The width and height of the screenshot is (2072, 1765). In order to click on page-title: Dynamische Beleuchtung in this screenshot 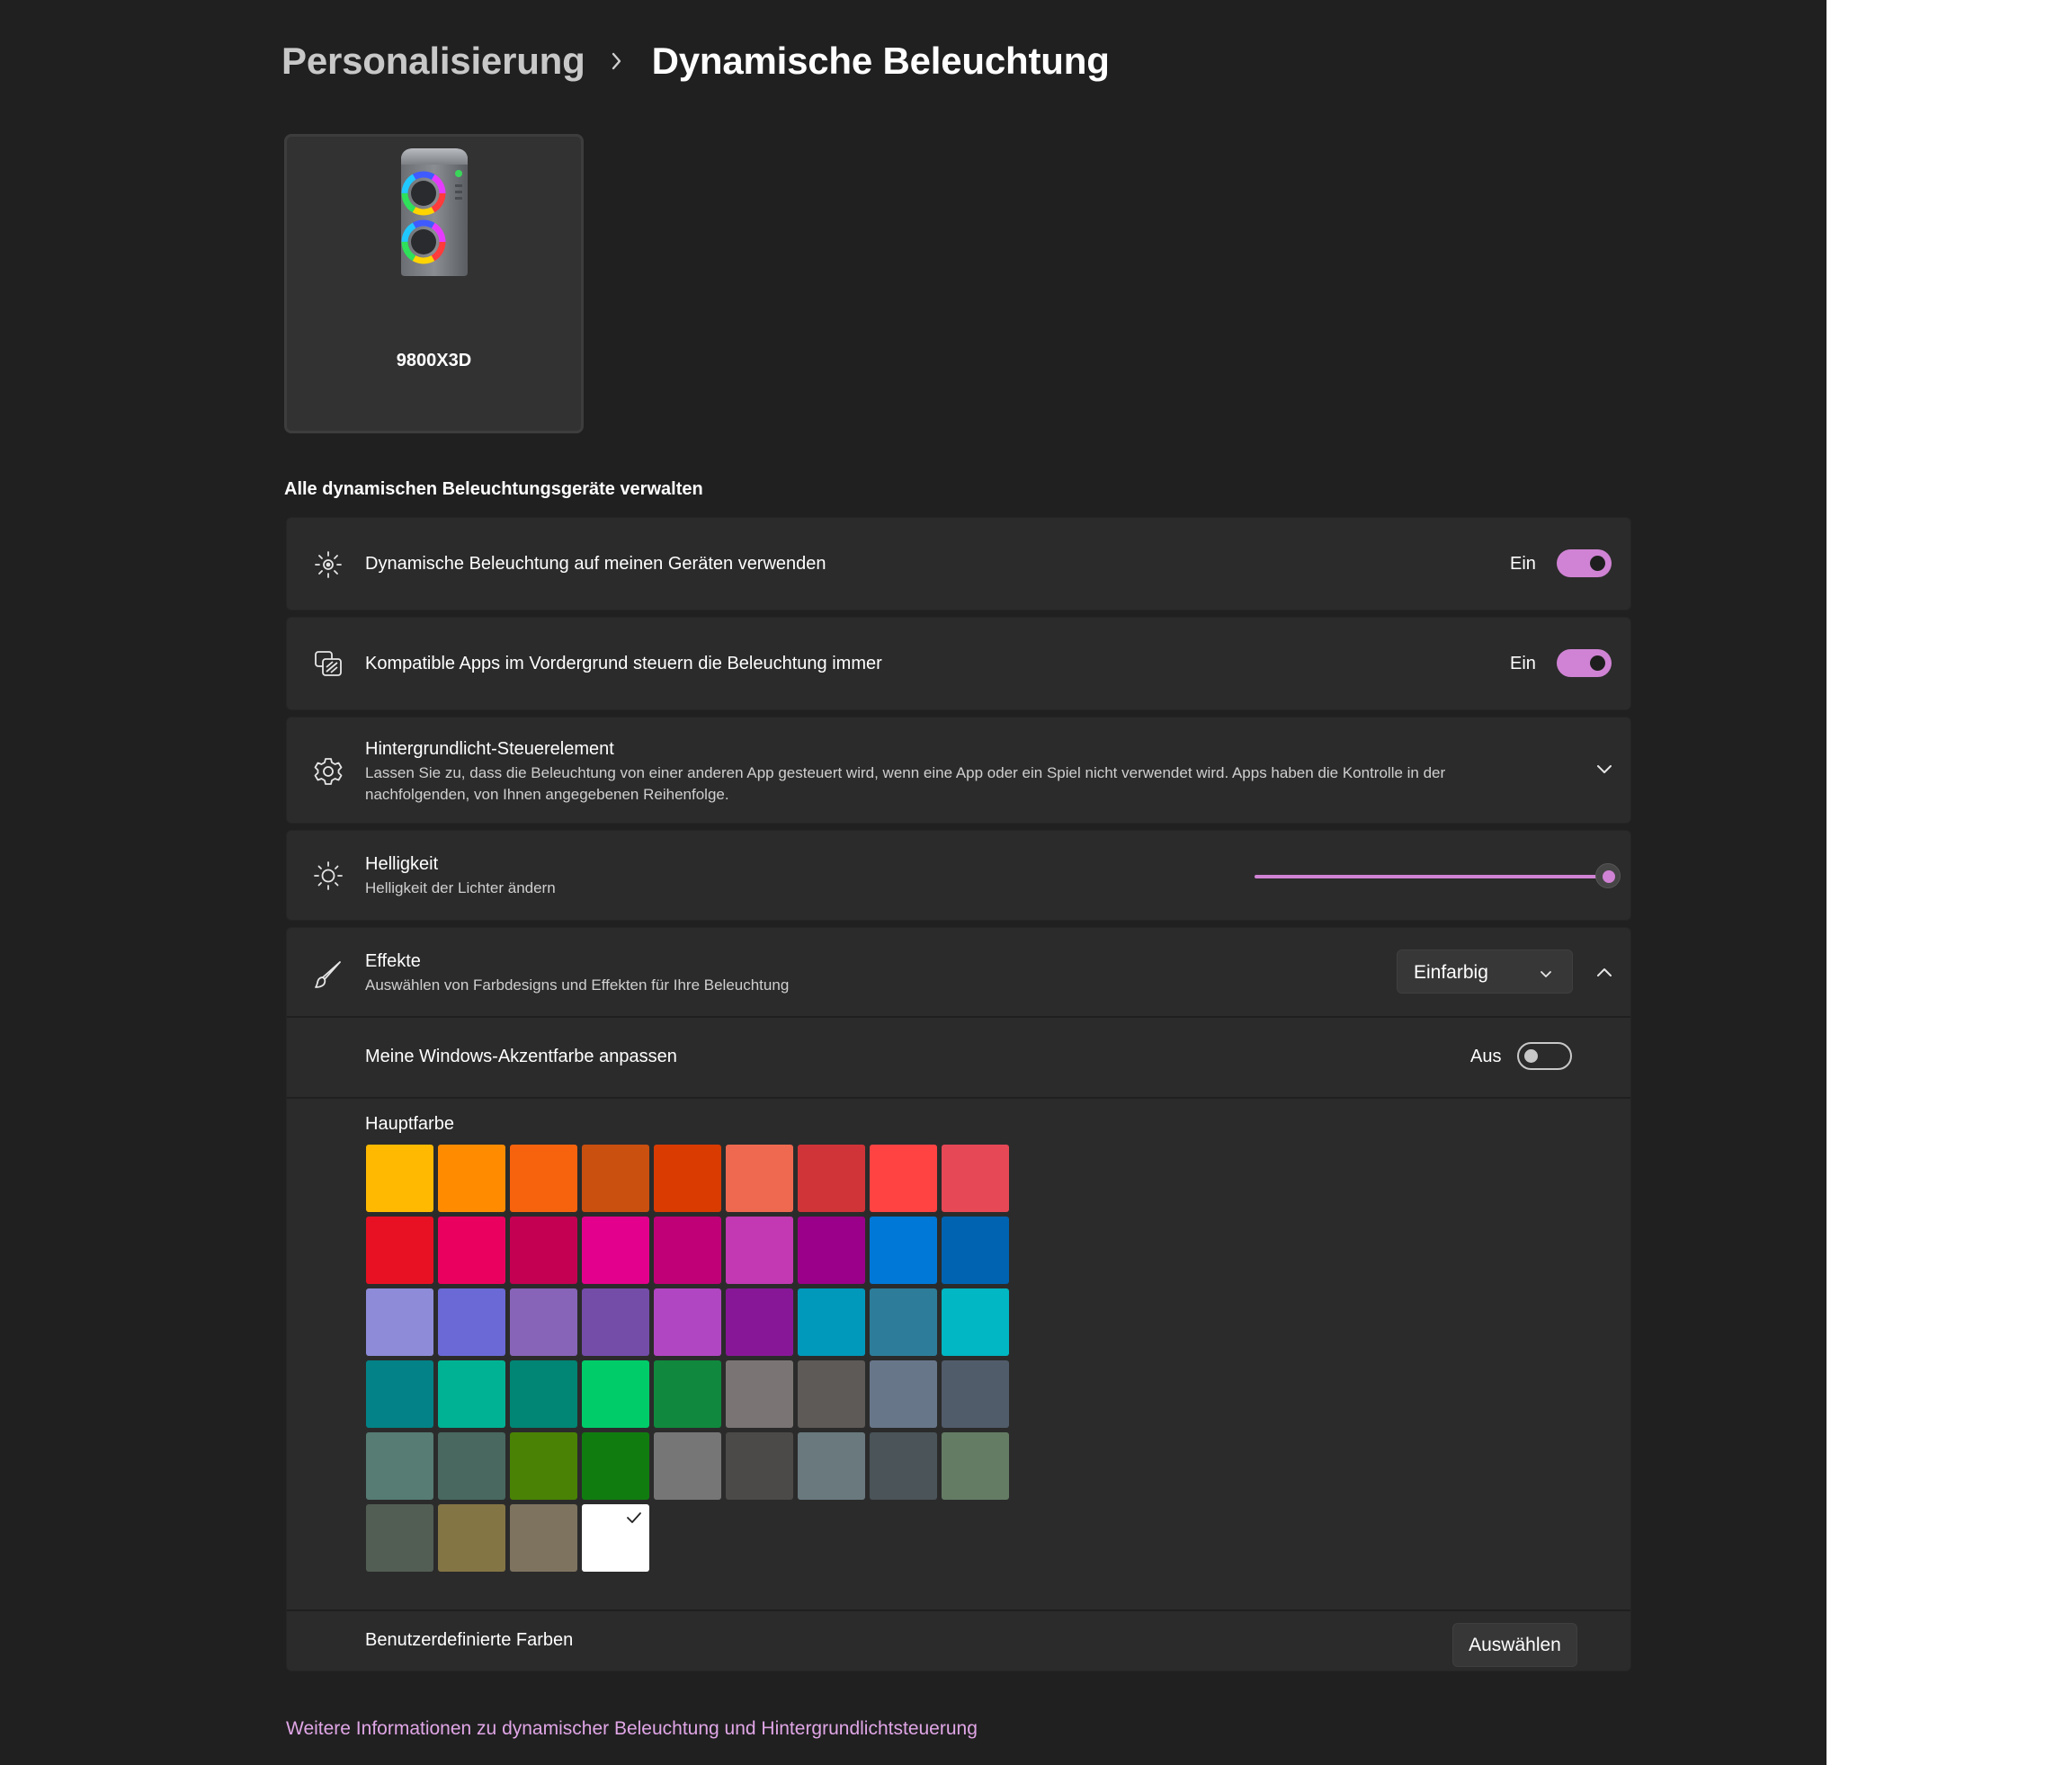, I will do `click(880, 61)`.